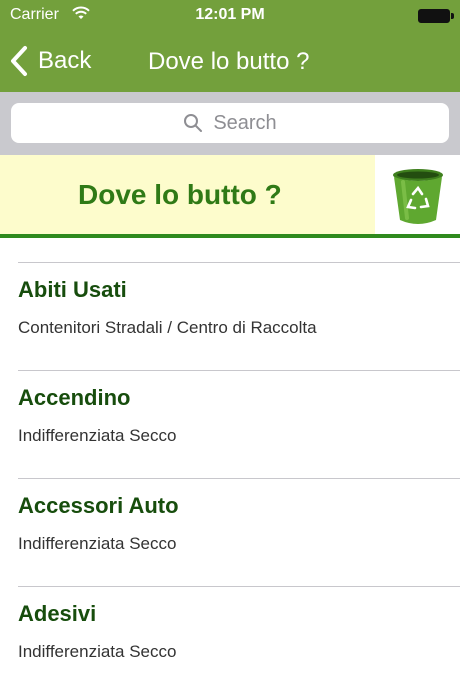  Describe the element at coordinates (74, 397) in the screenshot. I see `item-title: Accendino` at that location.